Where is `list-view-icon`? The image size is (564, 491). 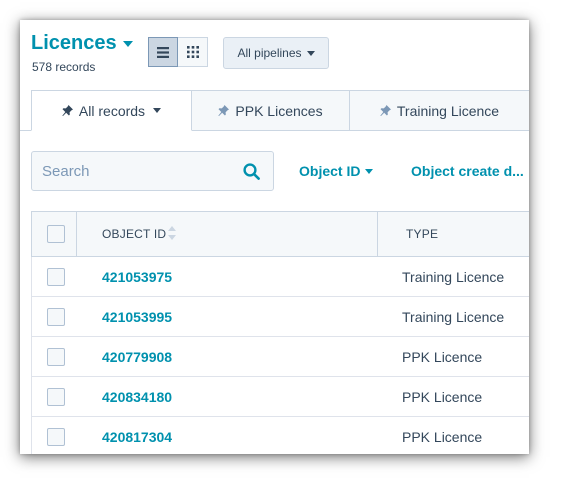 list-view-icon is located at coordinates (163, 52).